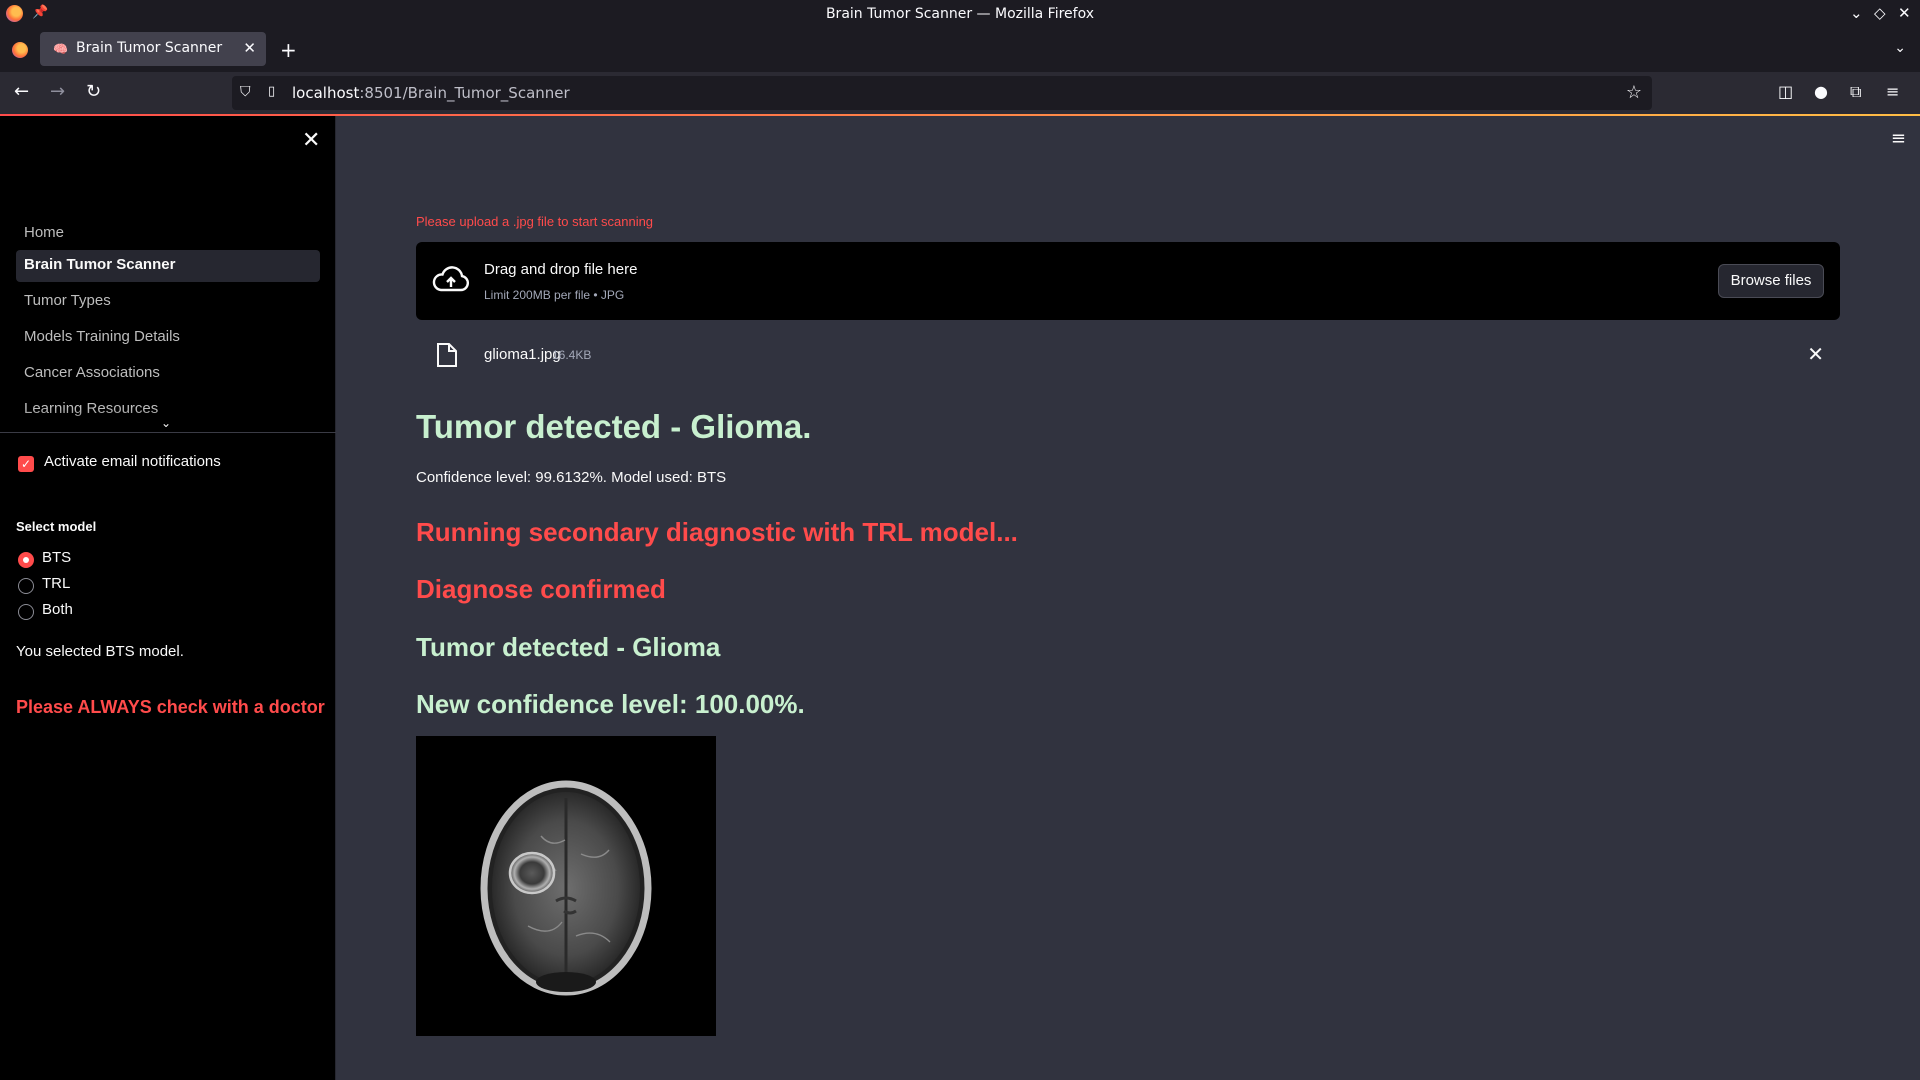 The width and height of the screenshot is (1920, 1080). I want to click on mri-scan-image, so click(566, 886).